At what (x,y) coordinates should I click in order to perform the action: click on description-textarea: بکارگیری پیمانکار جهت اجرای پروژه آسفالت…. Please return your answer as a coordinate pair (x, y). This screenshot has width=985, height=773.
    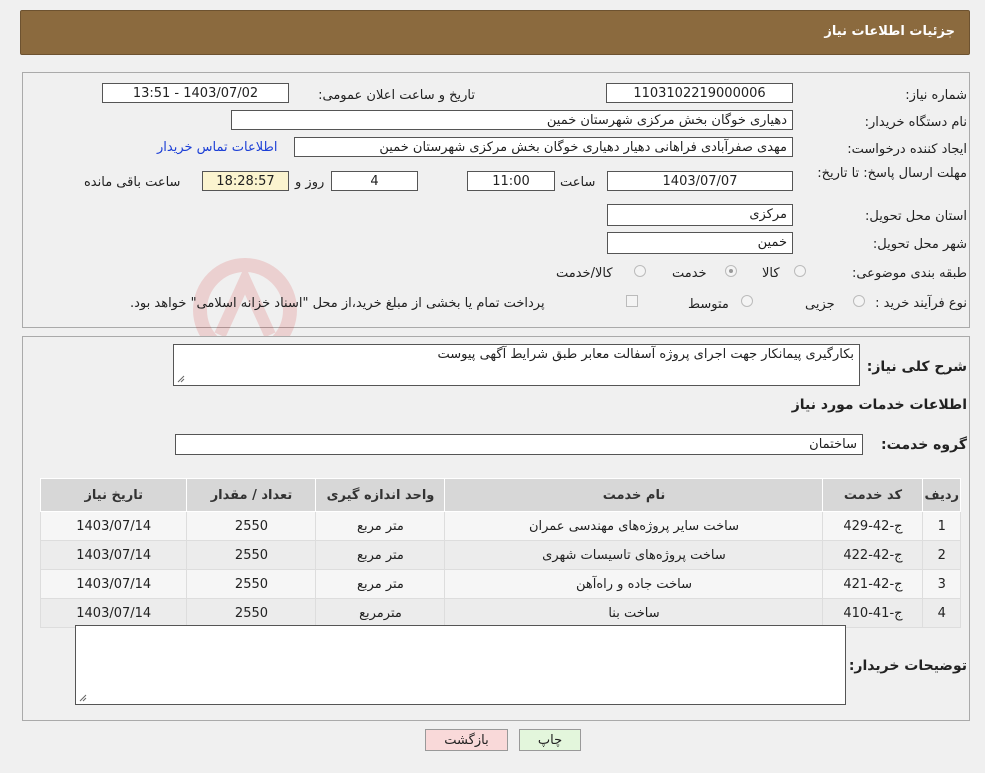
    Looking at the image, I should click on (516, 365).